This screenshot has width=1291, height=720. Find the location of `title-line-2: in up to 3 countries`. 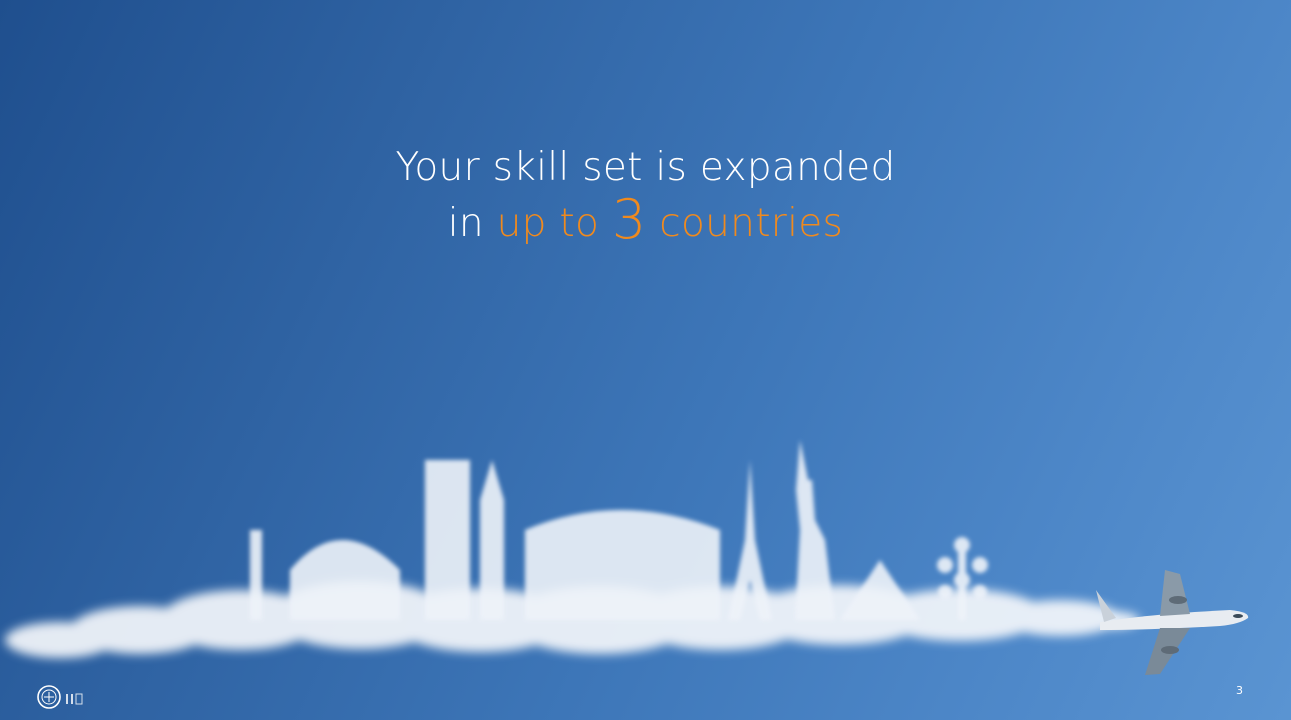

title-line-2: in up to 3 countries is located at coordinates (645, 221).